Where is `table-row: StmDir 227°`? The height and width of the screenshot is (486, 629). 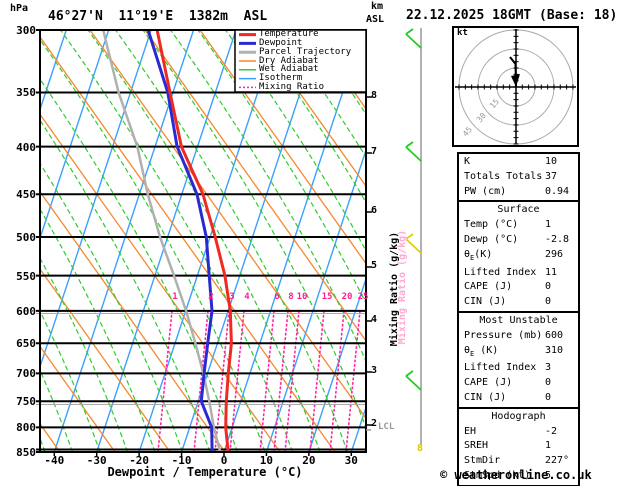
table-row: StmDir 227° is located at coordinates (518, 461).